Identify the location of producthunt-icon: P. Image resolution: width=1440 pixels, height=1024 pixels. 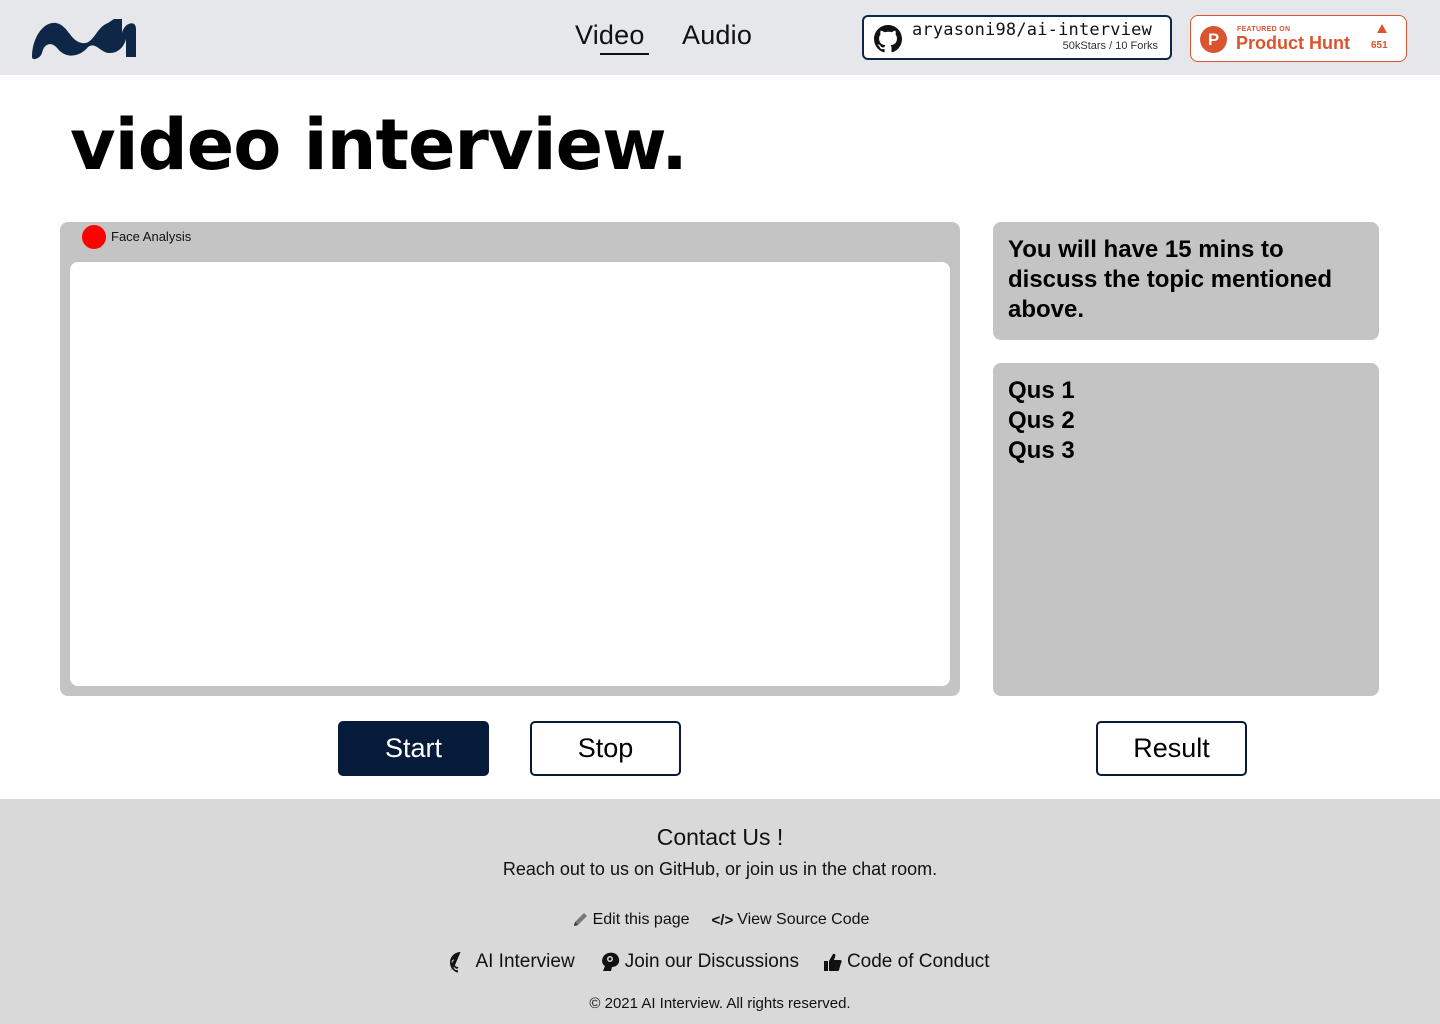
(1213, 39).